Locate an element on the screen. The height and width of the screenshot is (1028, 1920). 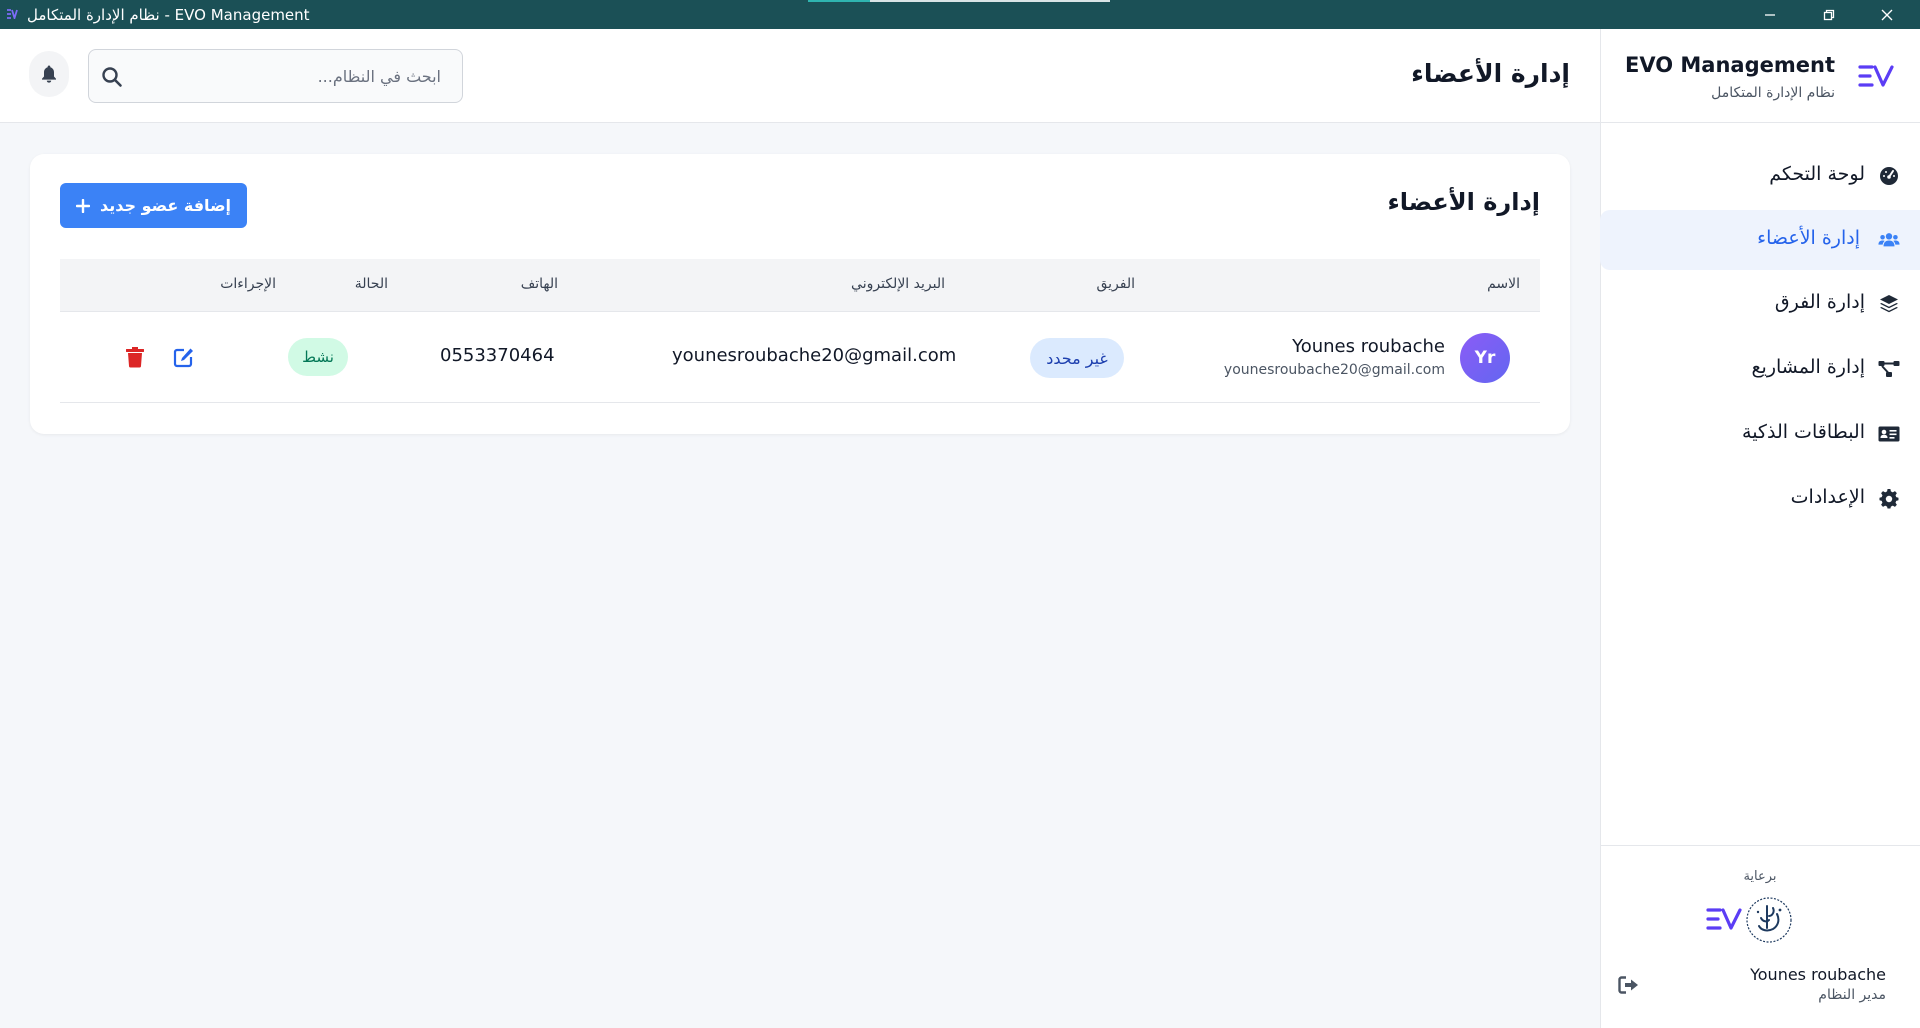
brand-subtitle: نظام الإدارة المتكامل is located at coordinates (1773, 93).